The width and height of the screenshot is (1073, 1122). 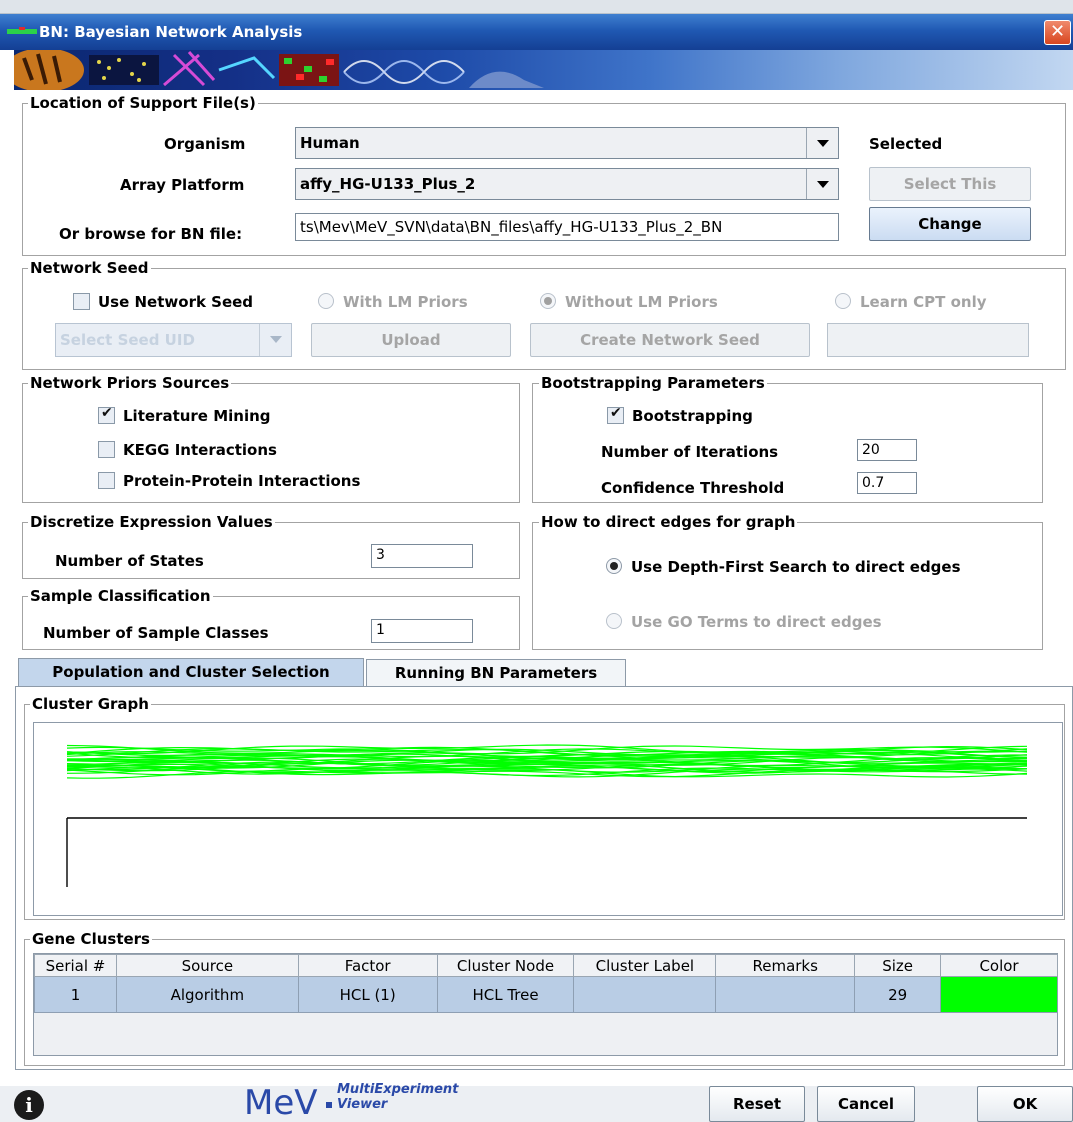 What do you see at coordinates (641, 302) in the screenshot?
I see `without-lm-priors-label: Without LM Priors` at bounding box center [641, 302].